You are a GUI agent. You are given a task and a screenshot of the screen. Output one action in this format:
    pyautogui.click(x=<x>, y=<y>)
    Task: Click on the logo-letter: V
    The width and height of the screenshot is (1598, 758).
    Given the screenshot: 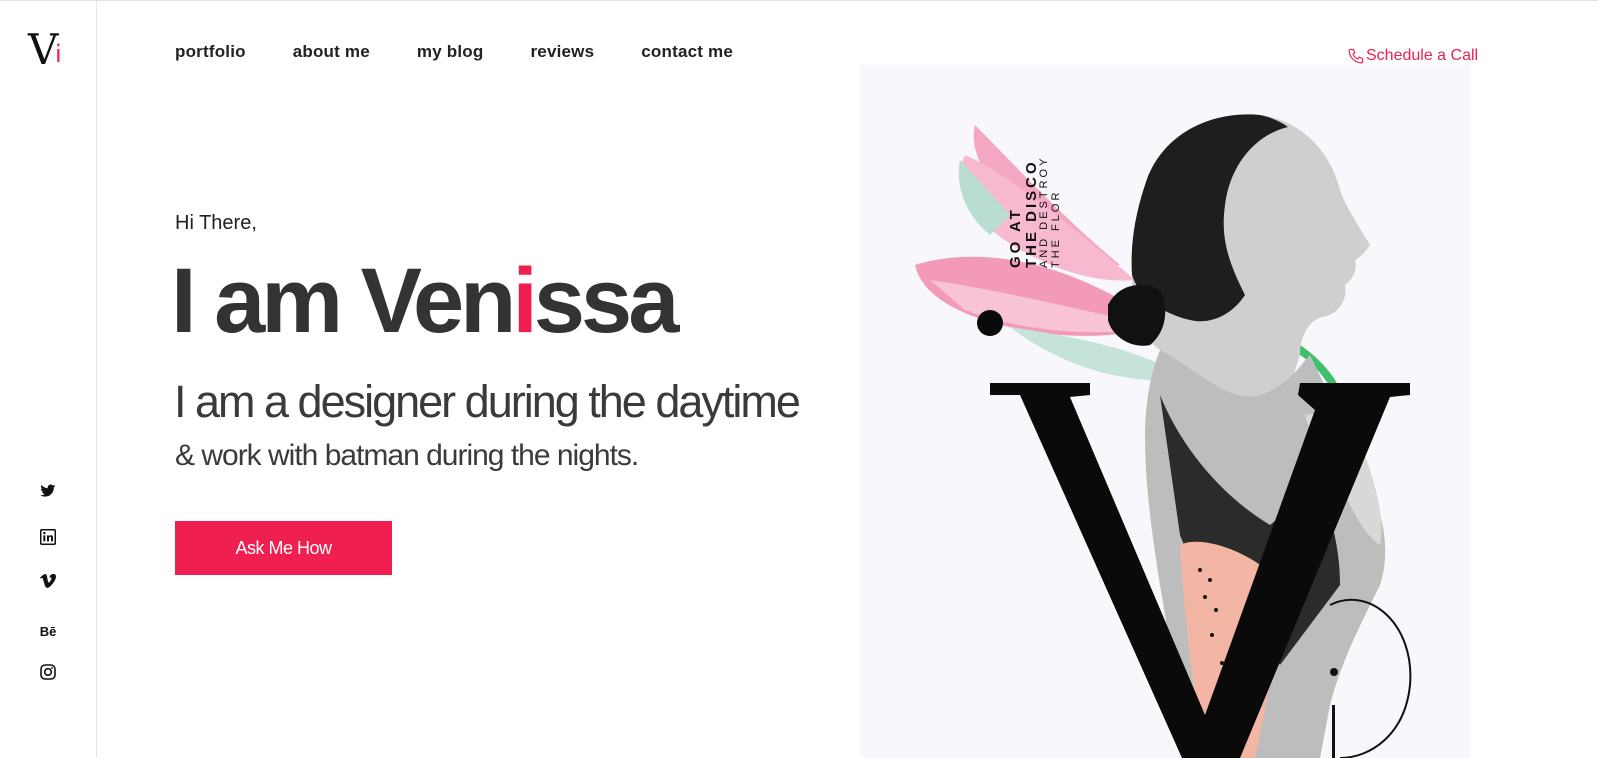 What is the action you would take?
    pyautogui.click(x=43, y=49)
    